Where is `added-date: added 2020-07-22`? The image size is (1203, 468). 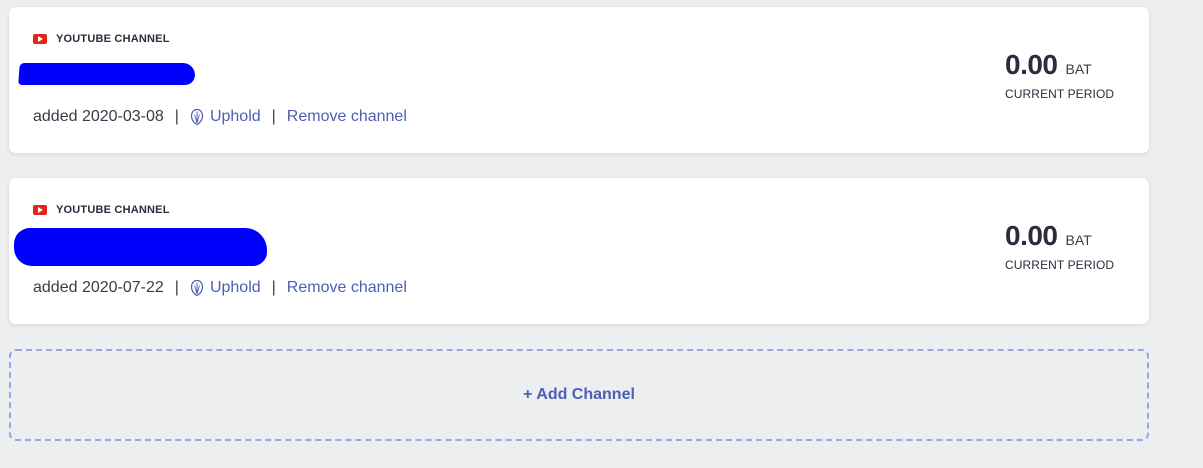 added-date: added 2020-07-22 is located at coordinates (98, 287).